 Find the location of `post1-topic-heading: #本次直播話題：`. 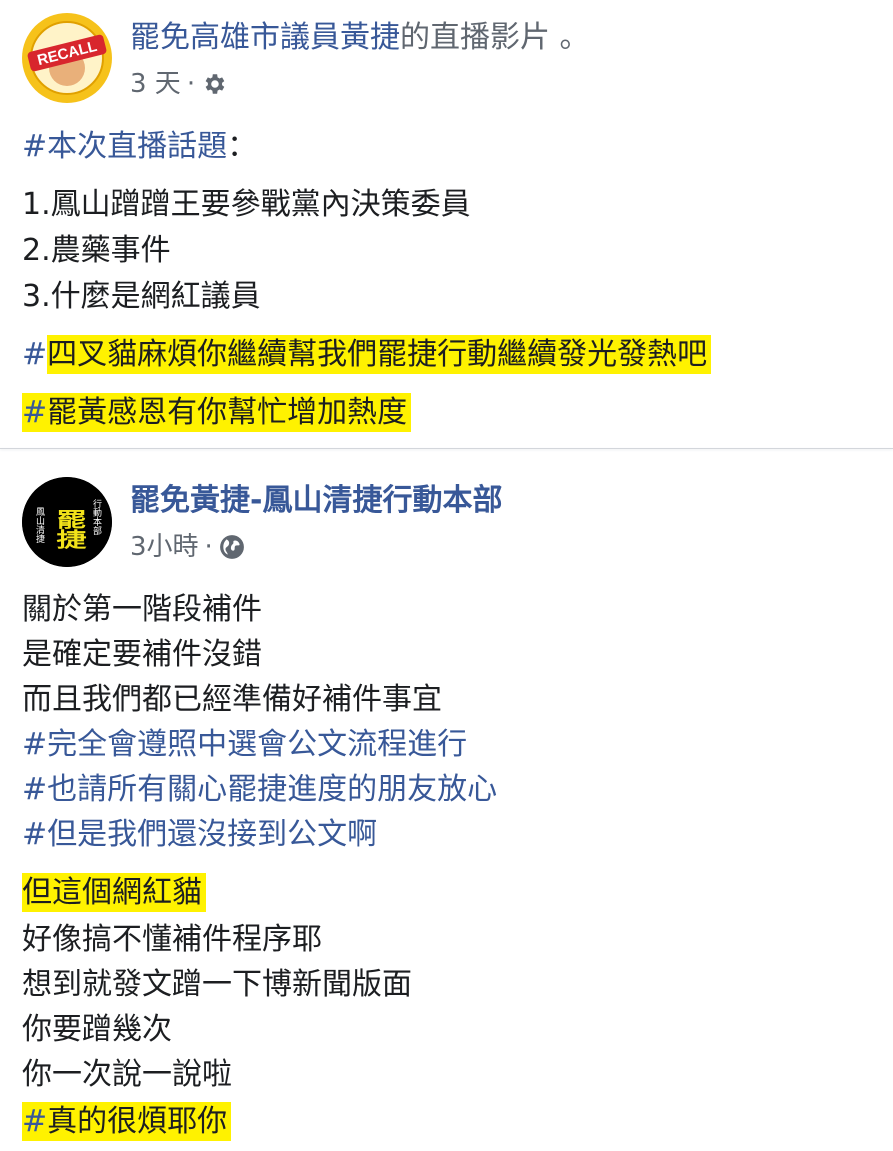

post1-topic-heading: #本次直播話題： is located at coordinates (140, 146).